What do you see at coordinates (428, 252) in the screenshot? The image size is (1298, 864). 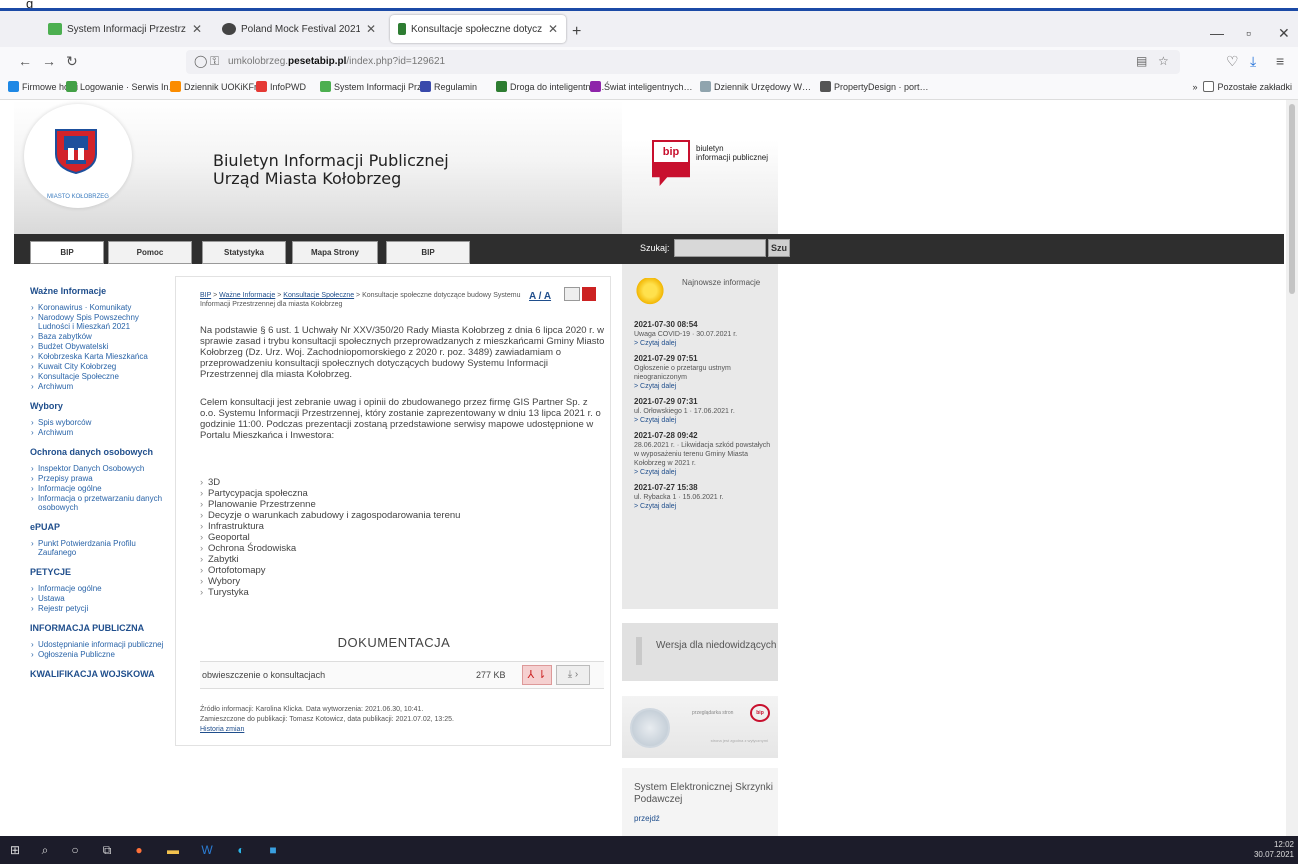 I see `menu-tab-bip-2: BIP` at bounding box center [428, 252].